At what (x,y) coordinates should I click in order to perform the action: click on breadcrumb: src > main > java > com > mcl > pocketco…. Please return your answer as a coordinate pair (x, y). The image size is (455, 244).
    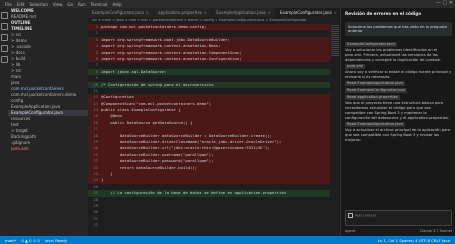
    Looking at the image, I should click on (216, 20).